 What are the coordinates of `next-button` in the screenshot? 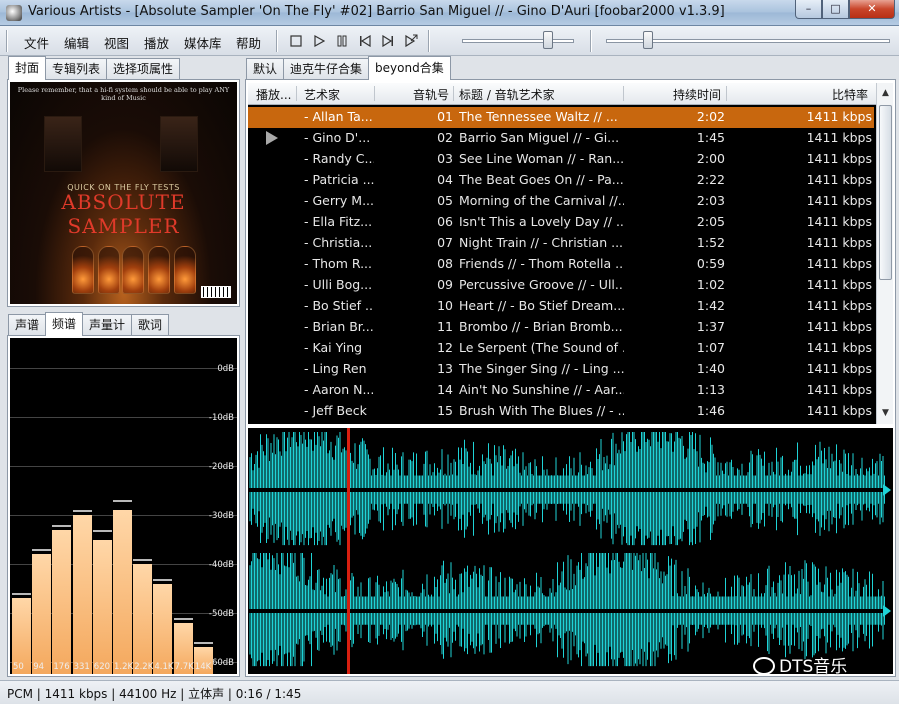 It's located at (388, 41).